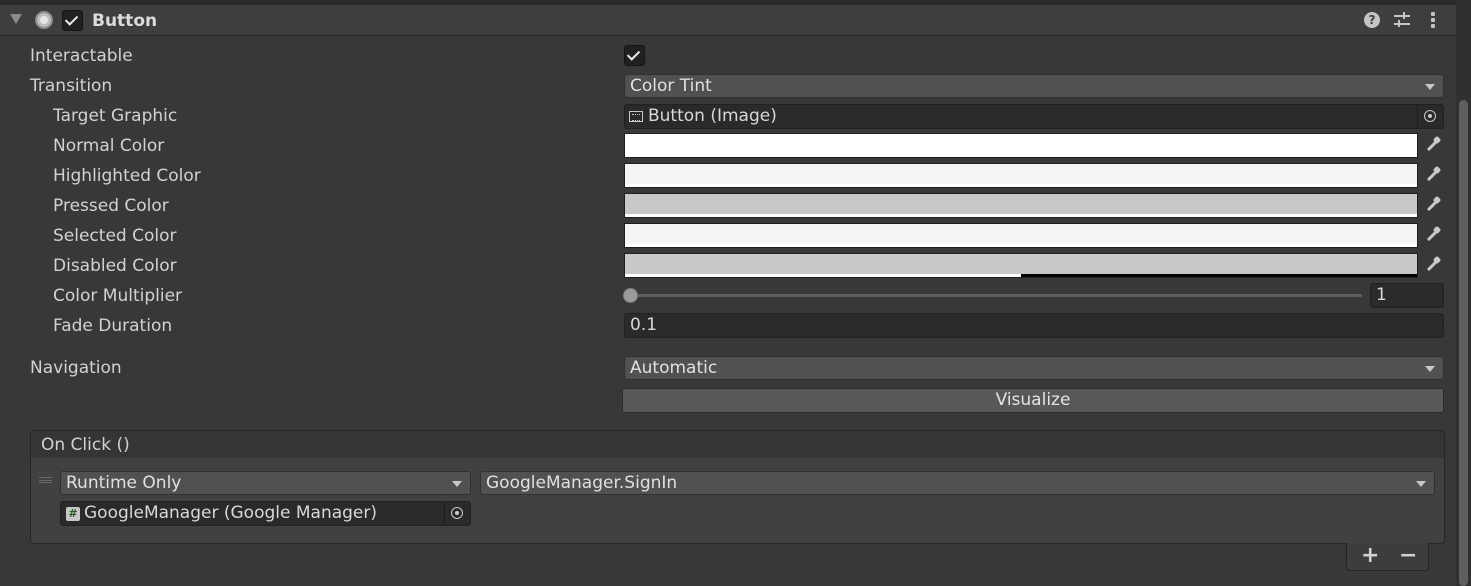 This screenshot has height=586, width=1471. Describe the element at coordinates (957, 483) in the screenshot. I see `function-dropdown: GoogleManager.SignIn` at that location.